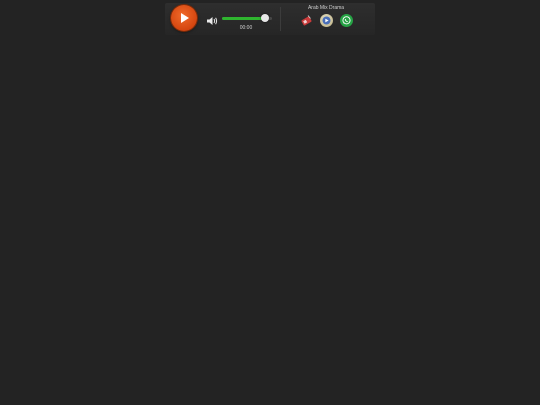 The height and width of the screenshot is (405, 540). I want to click on volume-slider, so click(247, 18).